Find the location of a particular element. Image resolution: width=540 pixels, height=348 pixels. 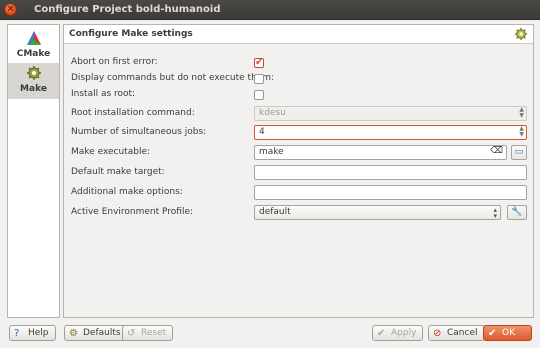

abort-on-error-label: Abort on first error: is located at coordinates (114, 62).